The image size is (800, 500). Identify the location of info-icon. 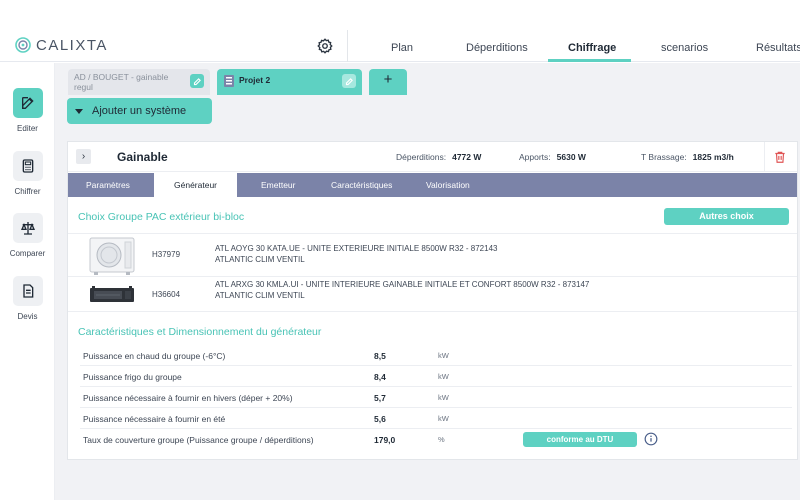
(651, 439).